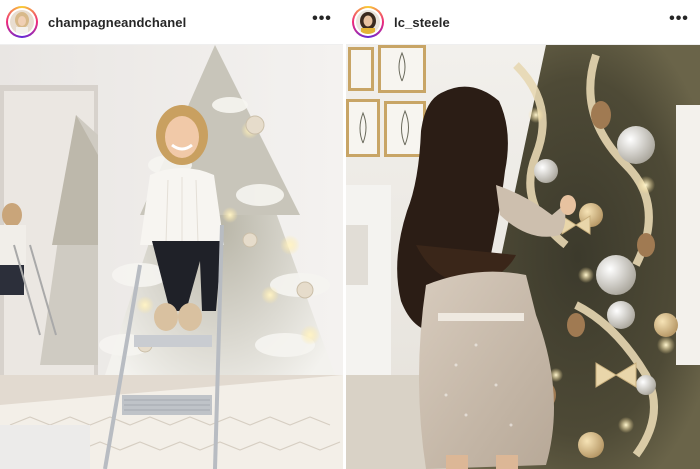 The image size is (700, 469). Describe the element at coordinates (530, 22) in the screenshot. I see `post-username: lc_steele` at that location.